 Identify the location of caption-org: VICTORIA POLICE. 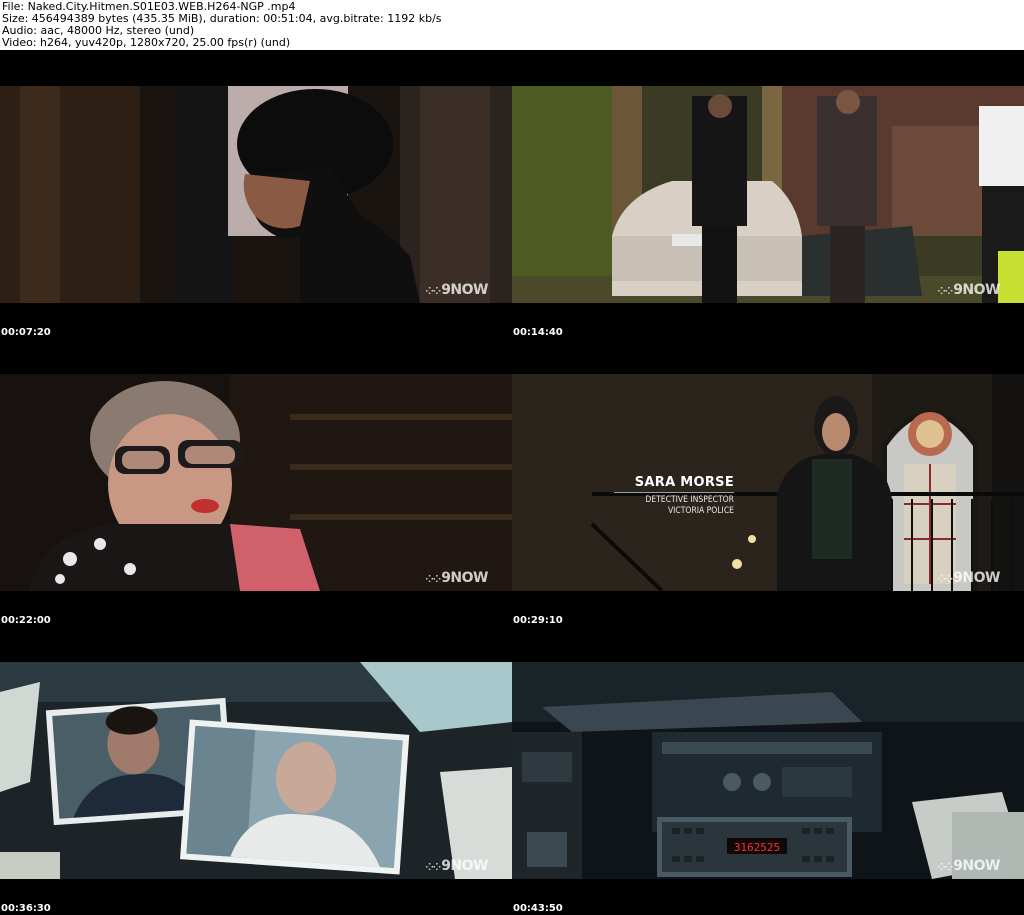
(700, 511).